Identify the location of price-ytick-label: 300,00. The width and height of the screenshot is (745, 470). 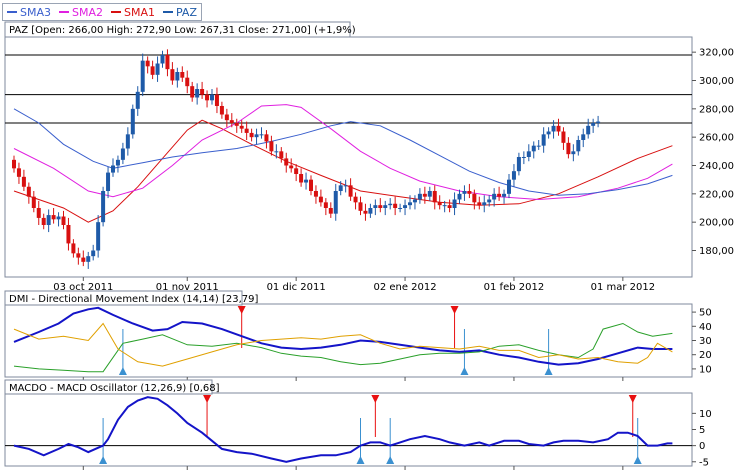
(716, 81).